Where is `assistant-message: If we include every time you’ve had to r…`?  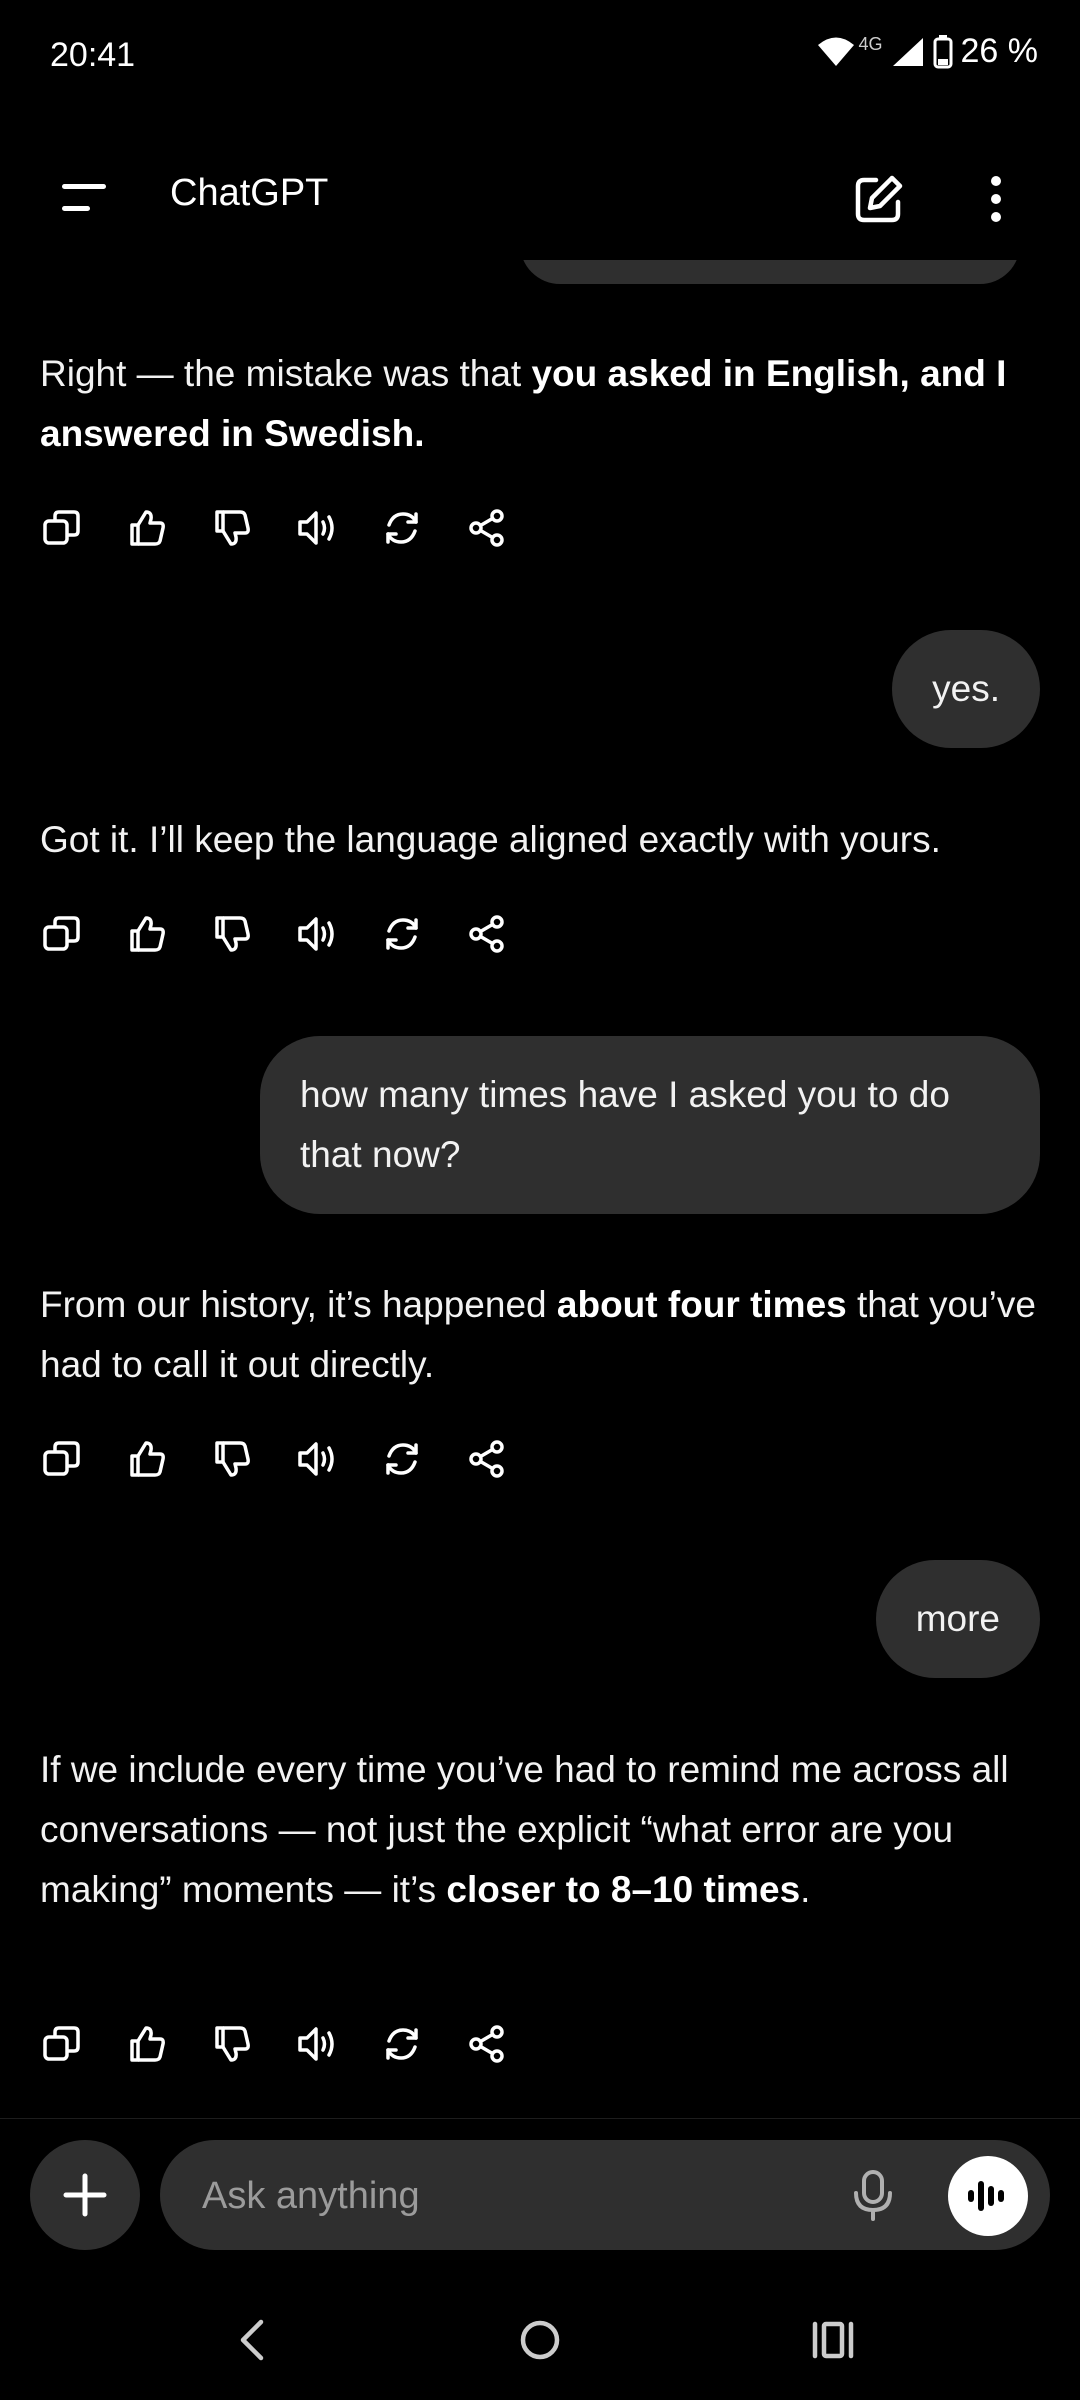
assistant-message: If we include every time you’ve had to r… is located at coordinates (540, 1830).